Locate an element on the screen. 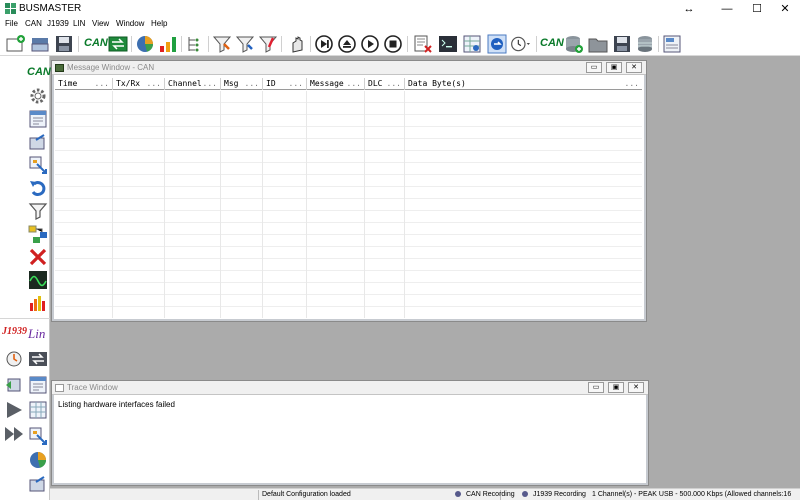 This screenshot has height=500, width=800. open-database-icon is located at coordinates (598, 44).